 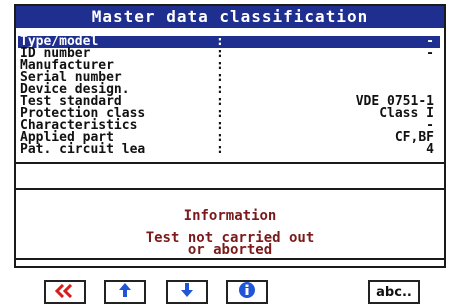 I want to click on move-up-button, so click(x=125, y=292).